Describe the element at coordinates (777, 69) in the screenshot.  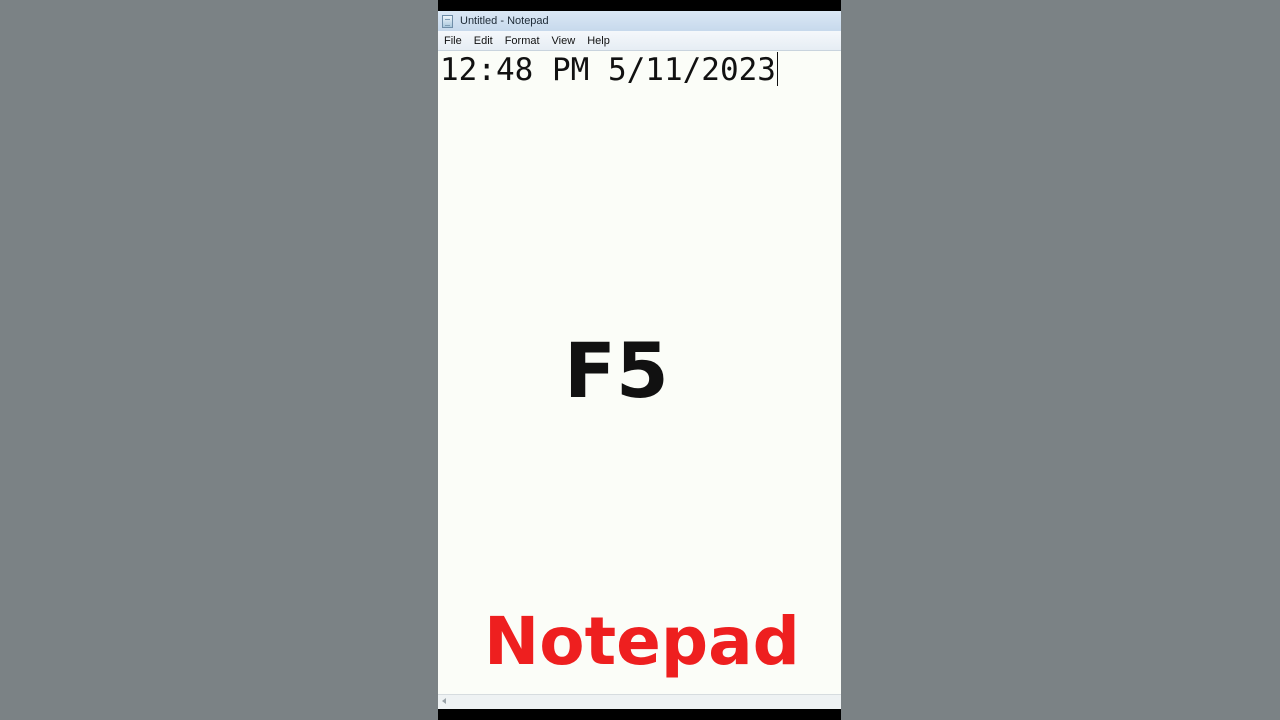
I see `text-caret` at that location.